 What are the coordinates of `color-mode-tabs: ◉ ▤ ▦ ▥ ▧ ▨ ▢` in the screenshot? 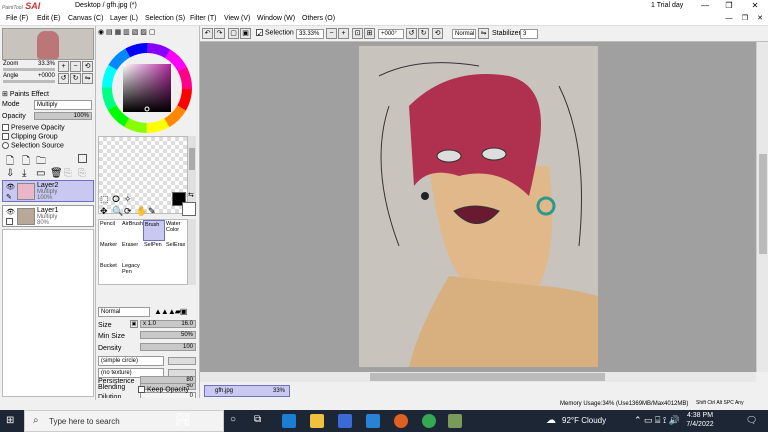 It's located at (131, 32).